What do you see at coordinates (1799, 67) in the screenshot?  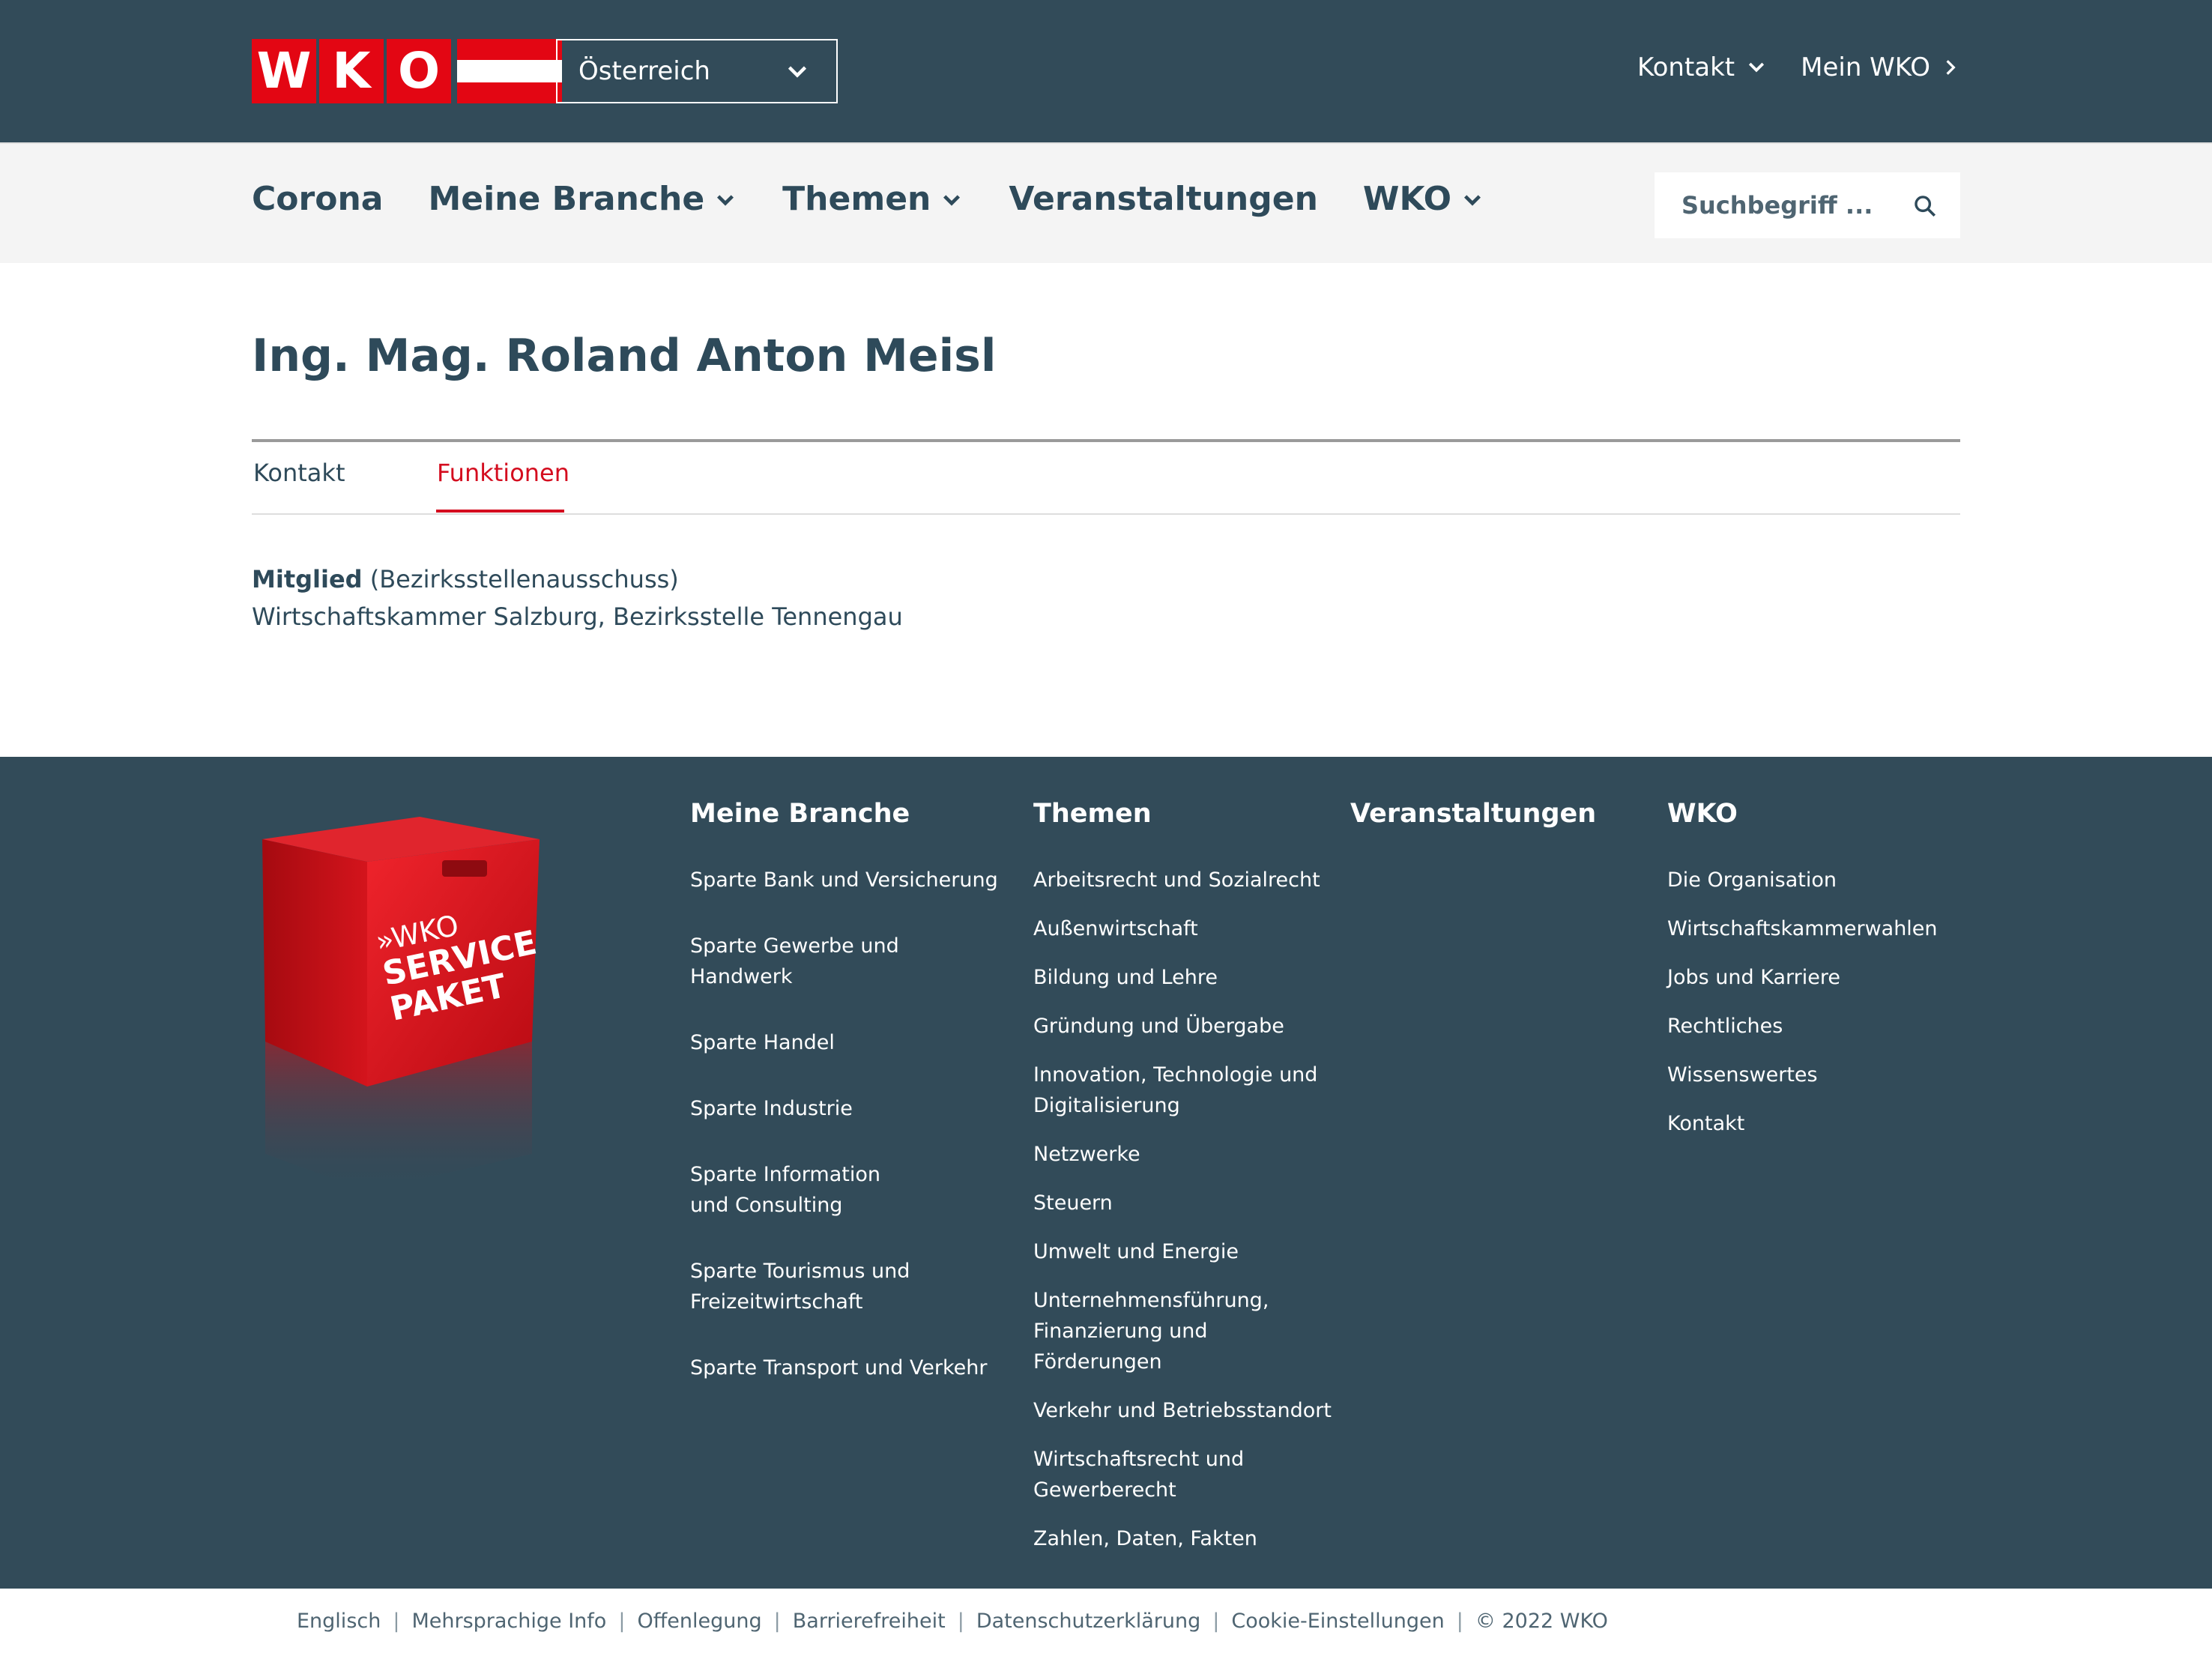 I see `top-links: Kontakt Mein WKO` at bounding box center [1799, 67].